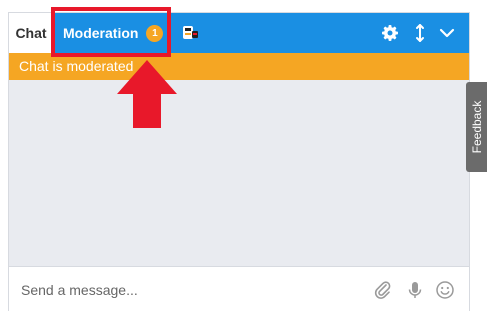  What do you see at coordinates (31, 33) in the screenshot?
I see `tab-chat: Chat` at bounding box center [31, 33].